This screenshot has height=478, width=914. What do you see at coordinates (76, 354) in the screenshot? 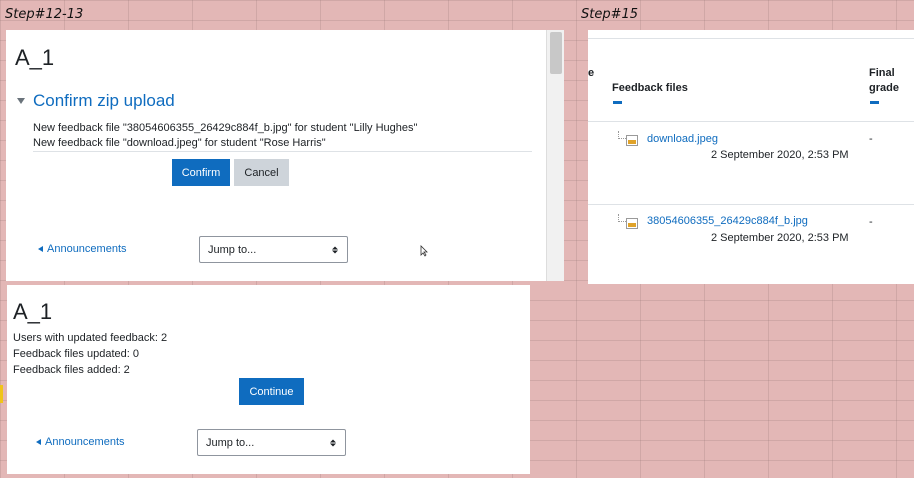
I see `result-line: Feedback files updated: 0` at bounding box center [76, 354].